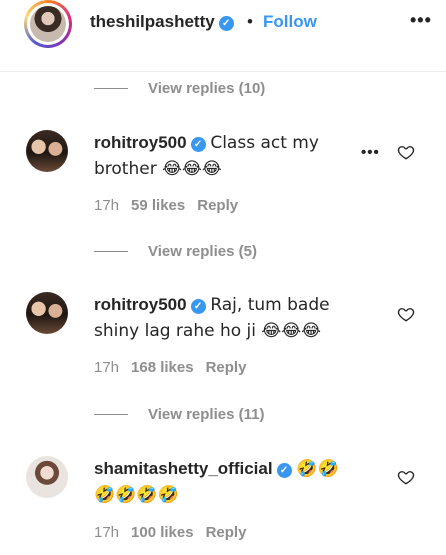 The image size is (446, 555). What do you see at coordinates (207, 88) in the screenshot?
I see `view-replies-label: View replies (10)` at bounding box center [207, 88].